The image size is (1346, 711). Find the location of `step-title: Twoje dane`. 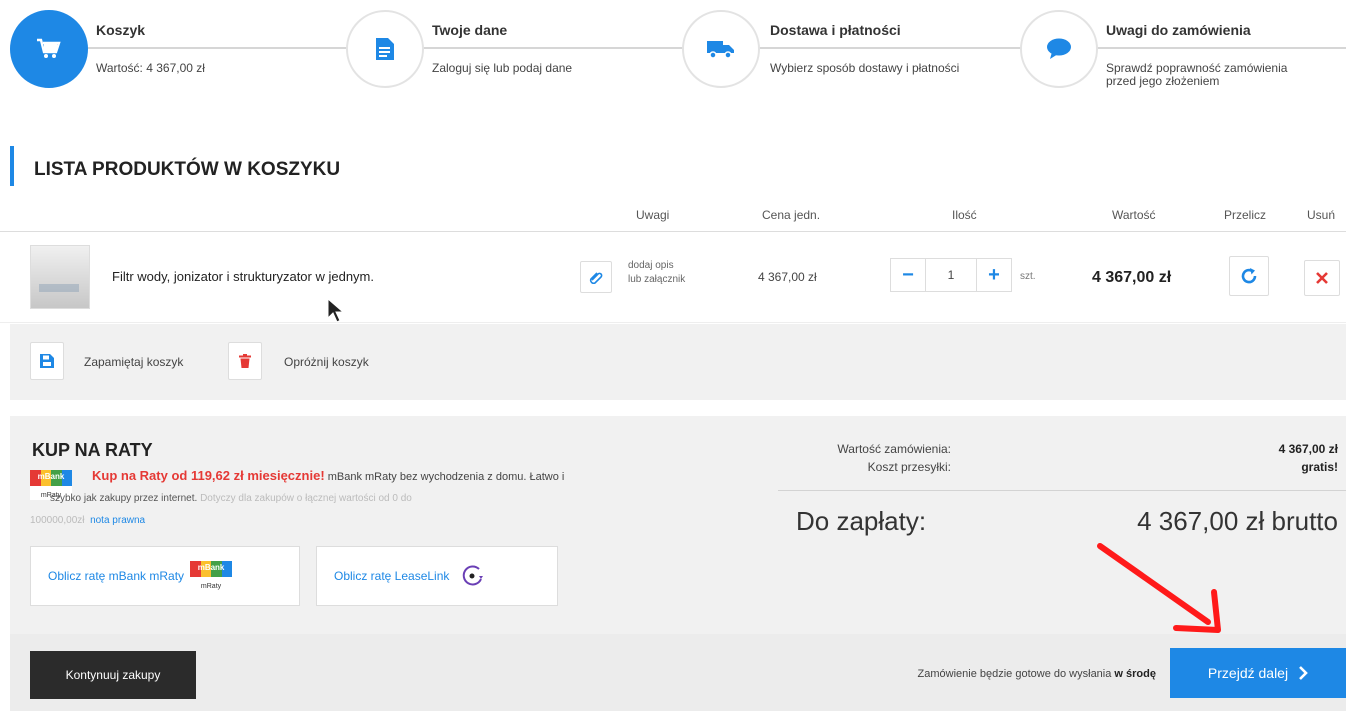

step-title: Twoje dane is located at coordinates (470, 30).